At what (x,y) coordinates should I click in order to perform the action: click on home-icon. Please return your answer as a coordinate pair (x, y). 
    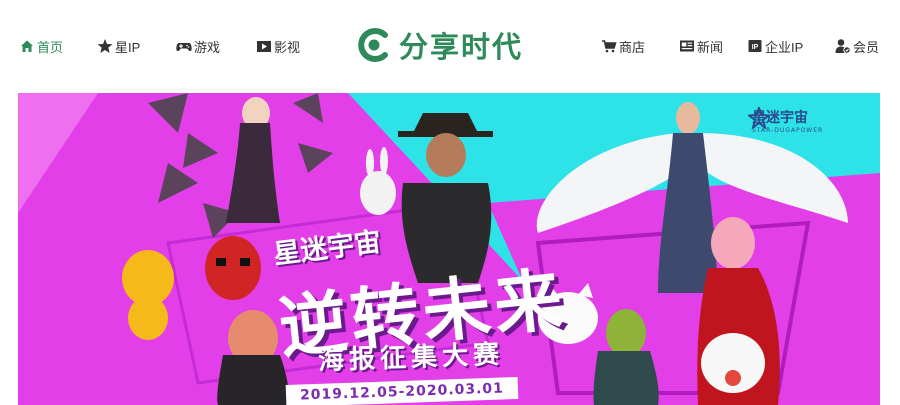
    Looking at the image, I should click on (27, 46).